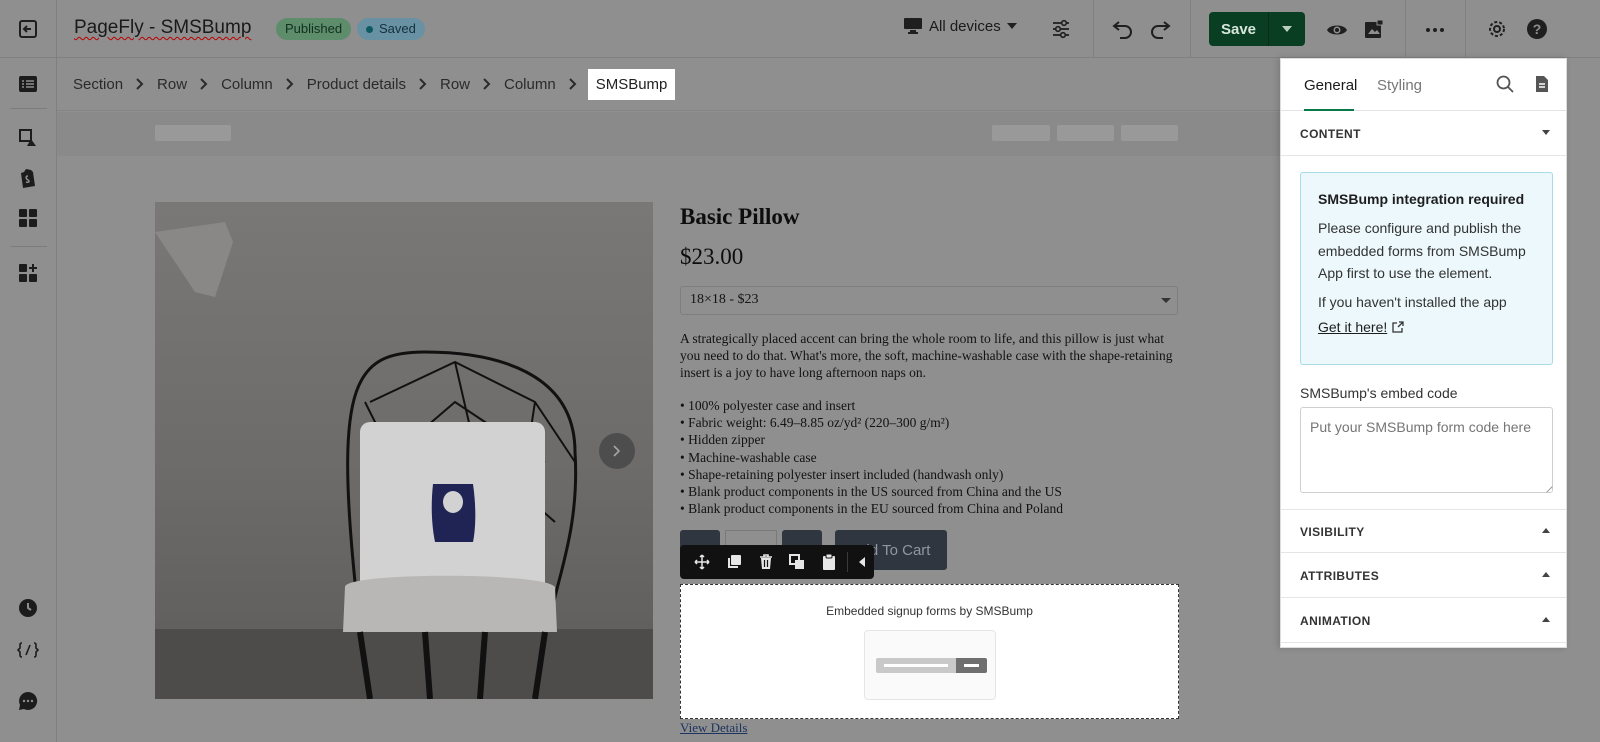 The width and height of the screenshot is (1600, 742). Describe the element at coordinates (1379, 393) in the screenshot. I see `embed-code-label: SMSBump's embed code` at that location.